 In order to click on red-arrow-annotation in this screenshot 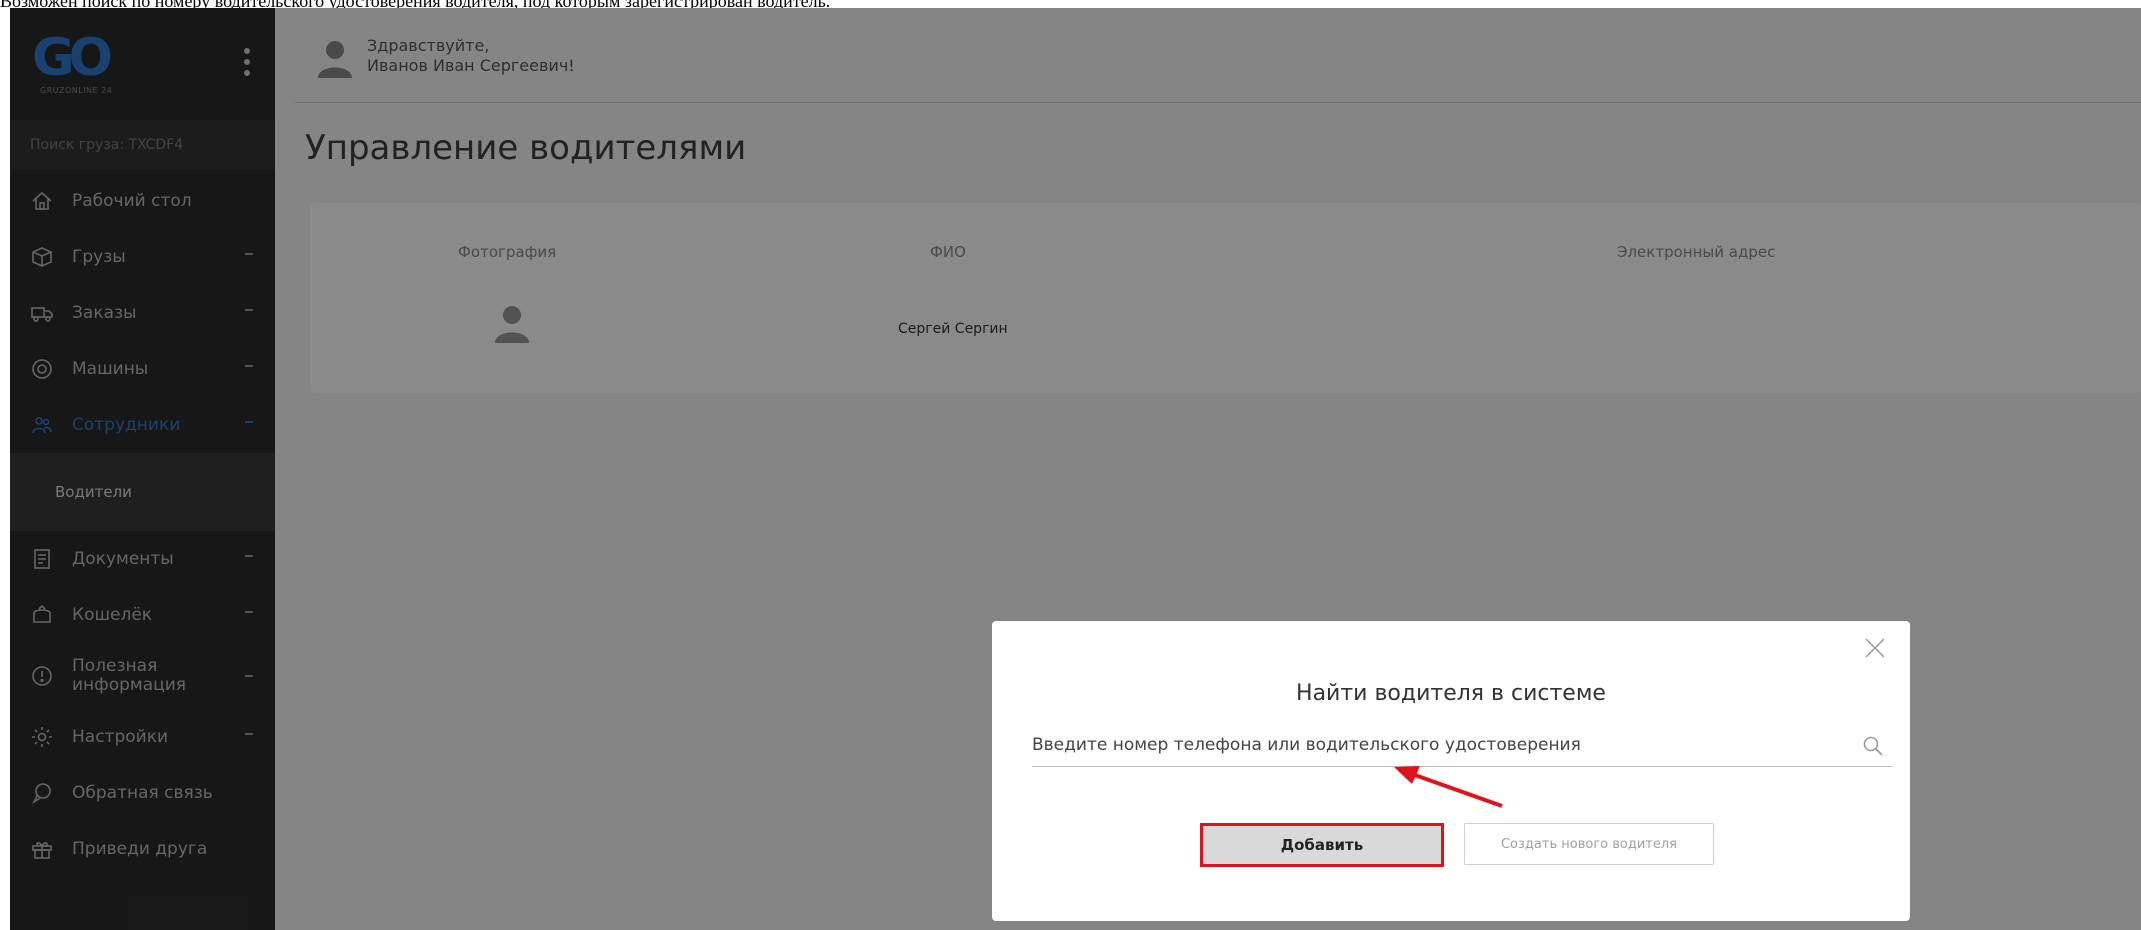, I will do `click(1448, 787)`.